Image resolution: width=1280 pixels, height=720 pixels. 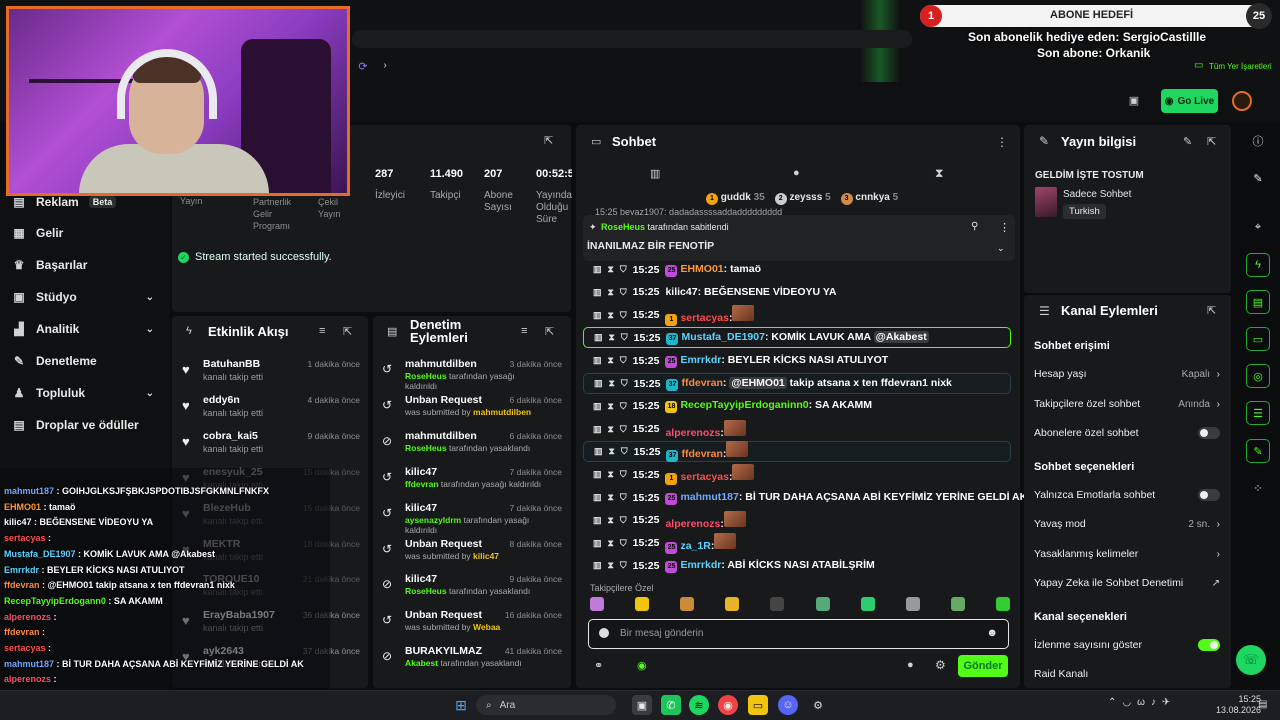 What do you see at coordinates (797, 475) in the screenshot?
I see `chat-message: ▥ ⧗ ⛉ 15:25 1 sertacyas:` at bounding box center [797, 475].